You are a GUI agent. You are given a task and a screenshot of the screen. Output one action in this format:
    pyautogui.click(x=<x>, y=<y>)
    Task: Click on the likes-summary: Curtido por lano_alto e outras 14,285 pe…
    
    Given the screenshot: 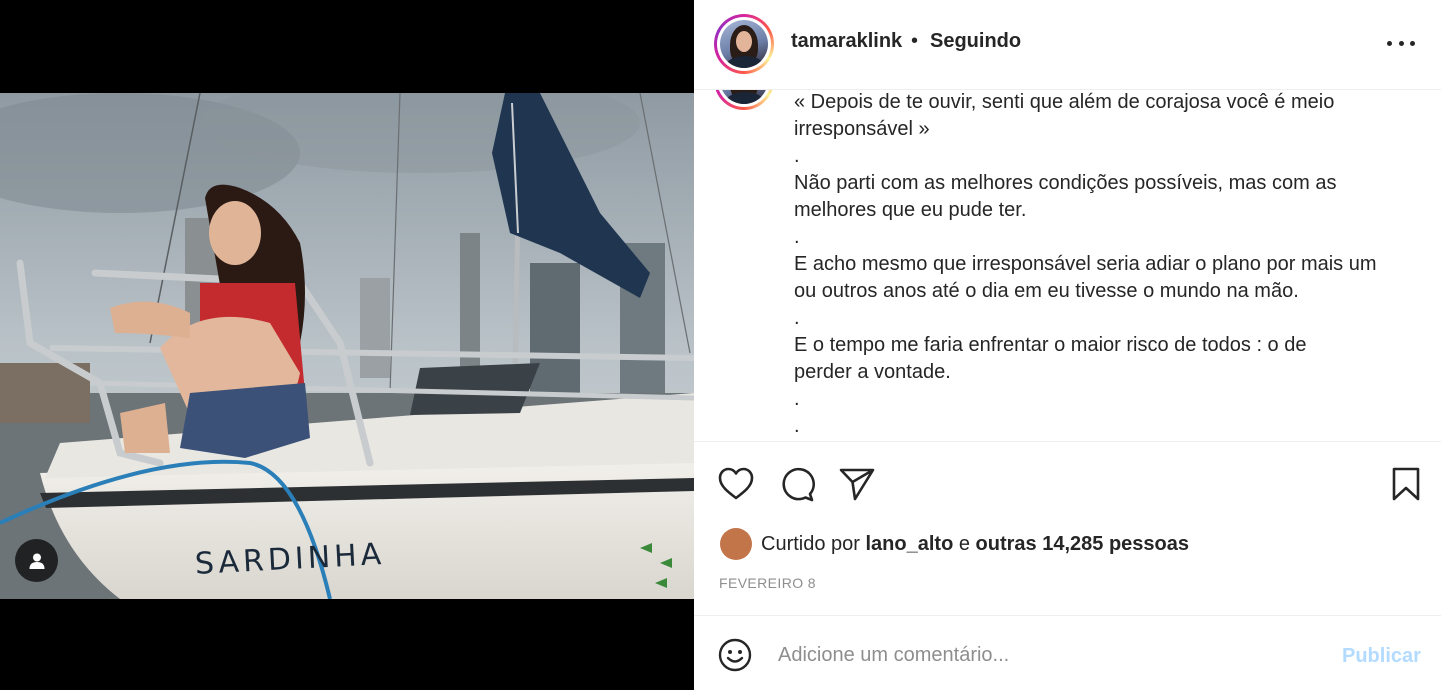 What is the action you would take?
    pyautogui.click(x=954, y=544)
    